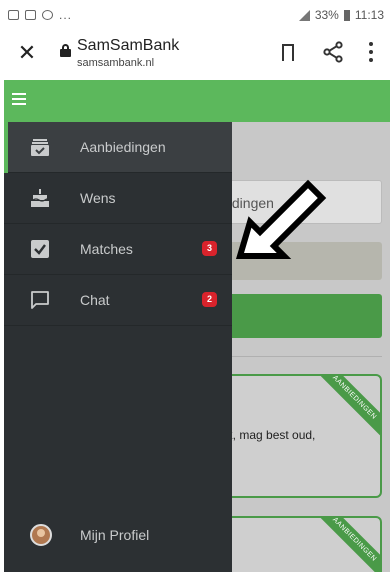 The width and height of the screenshot is (390, 572). Describe the element at coordinates (47, 15) in the screenshot. I see `vpn-notification-icon` at that location.